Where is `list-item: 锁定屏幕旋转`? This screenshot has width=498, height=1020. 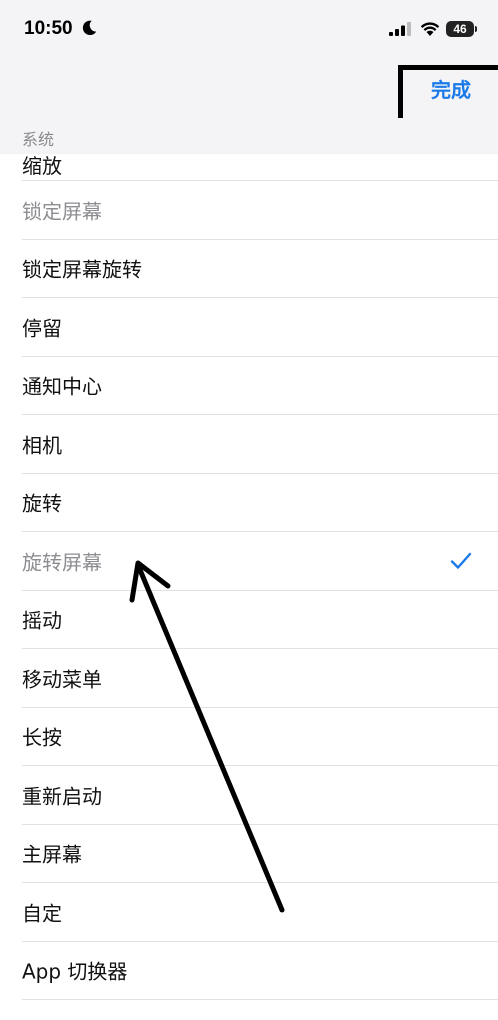
list-item: 锁定屏幕旋转 is located at coordinates (260, 269).